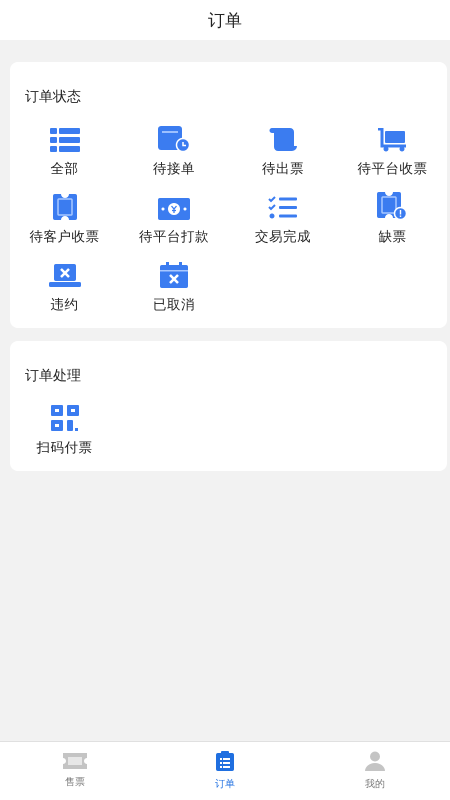 The height and width of the screenshot is (800, 450). Describe the element at coordinates (174, 139) in the screenshot. I see `calendar-clock-icon` at that location.